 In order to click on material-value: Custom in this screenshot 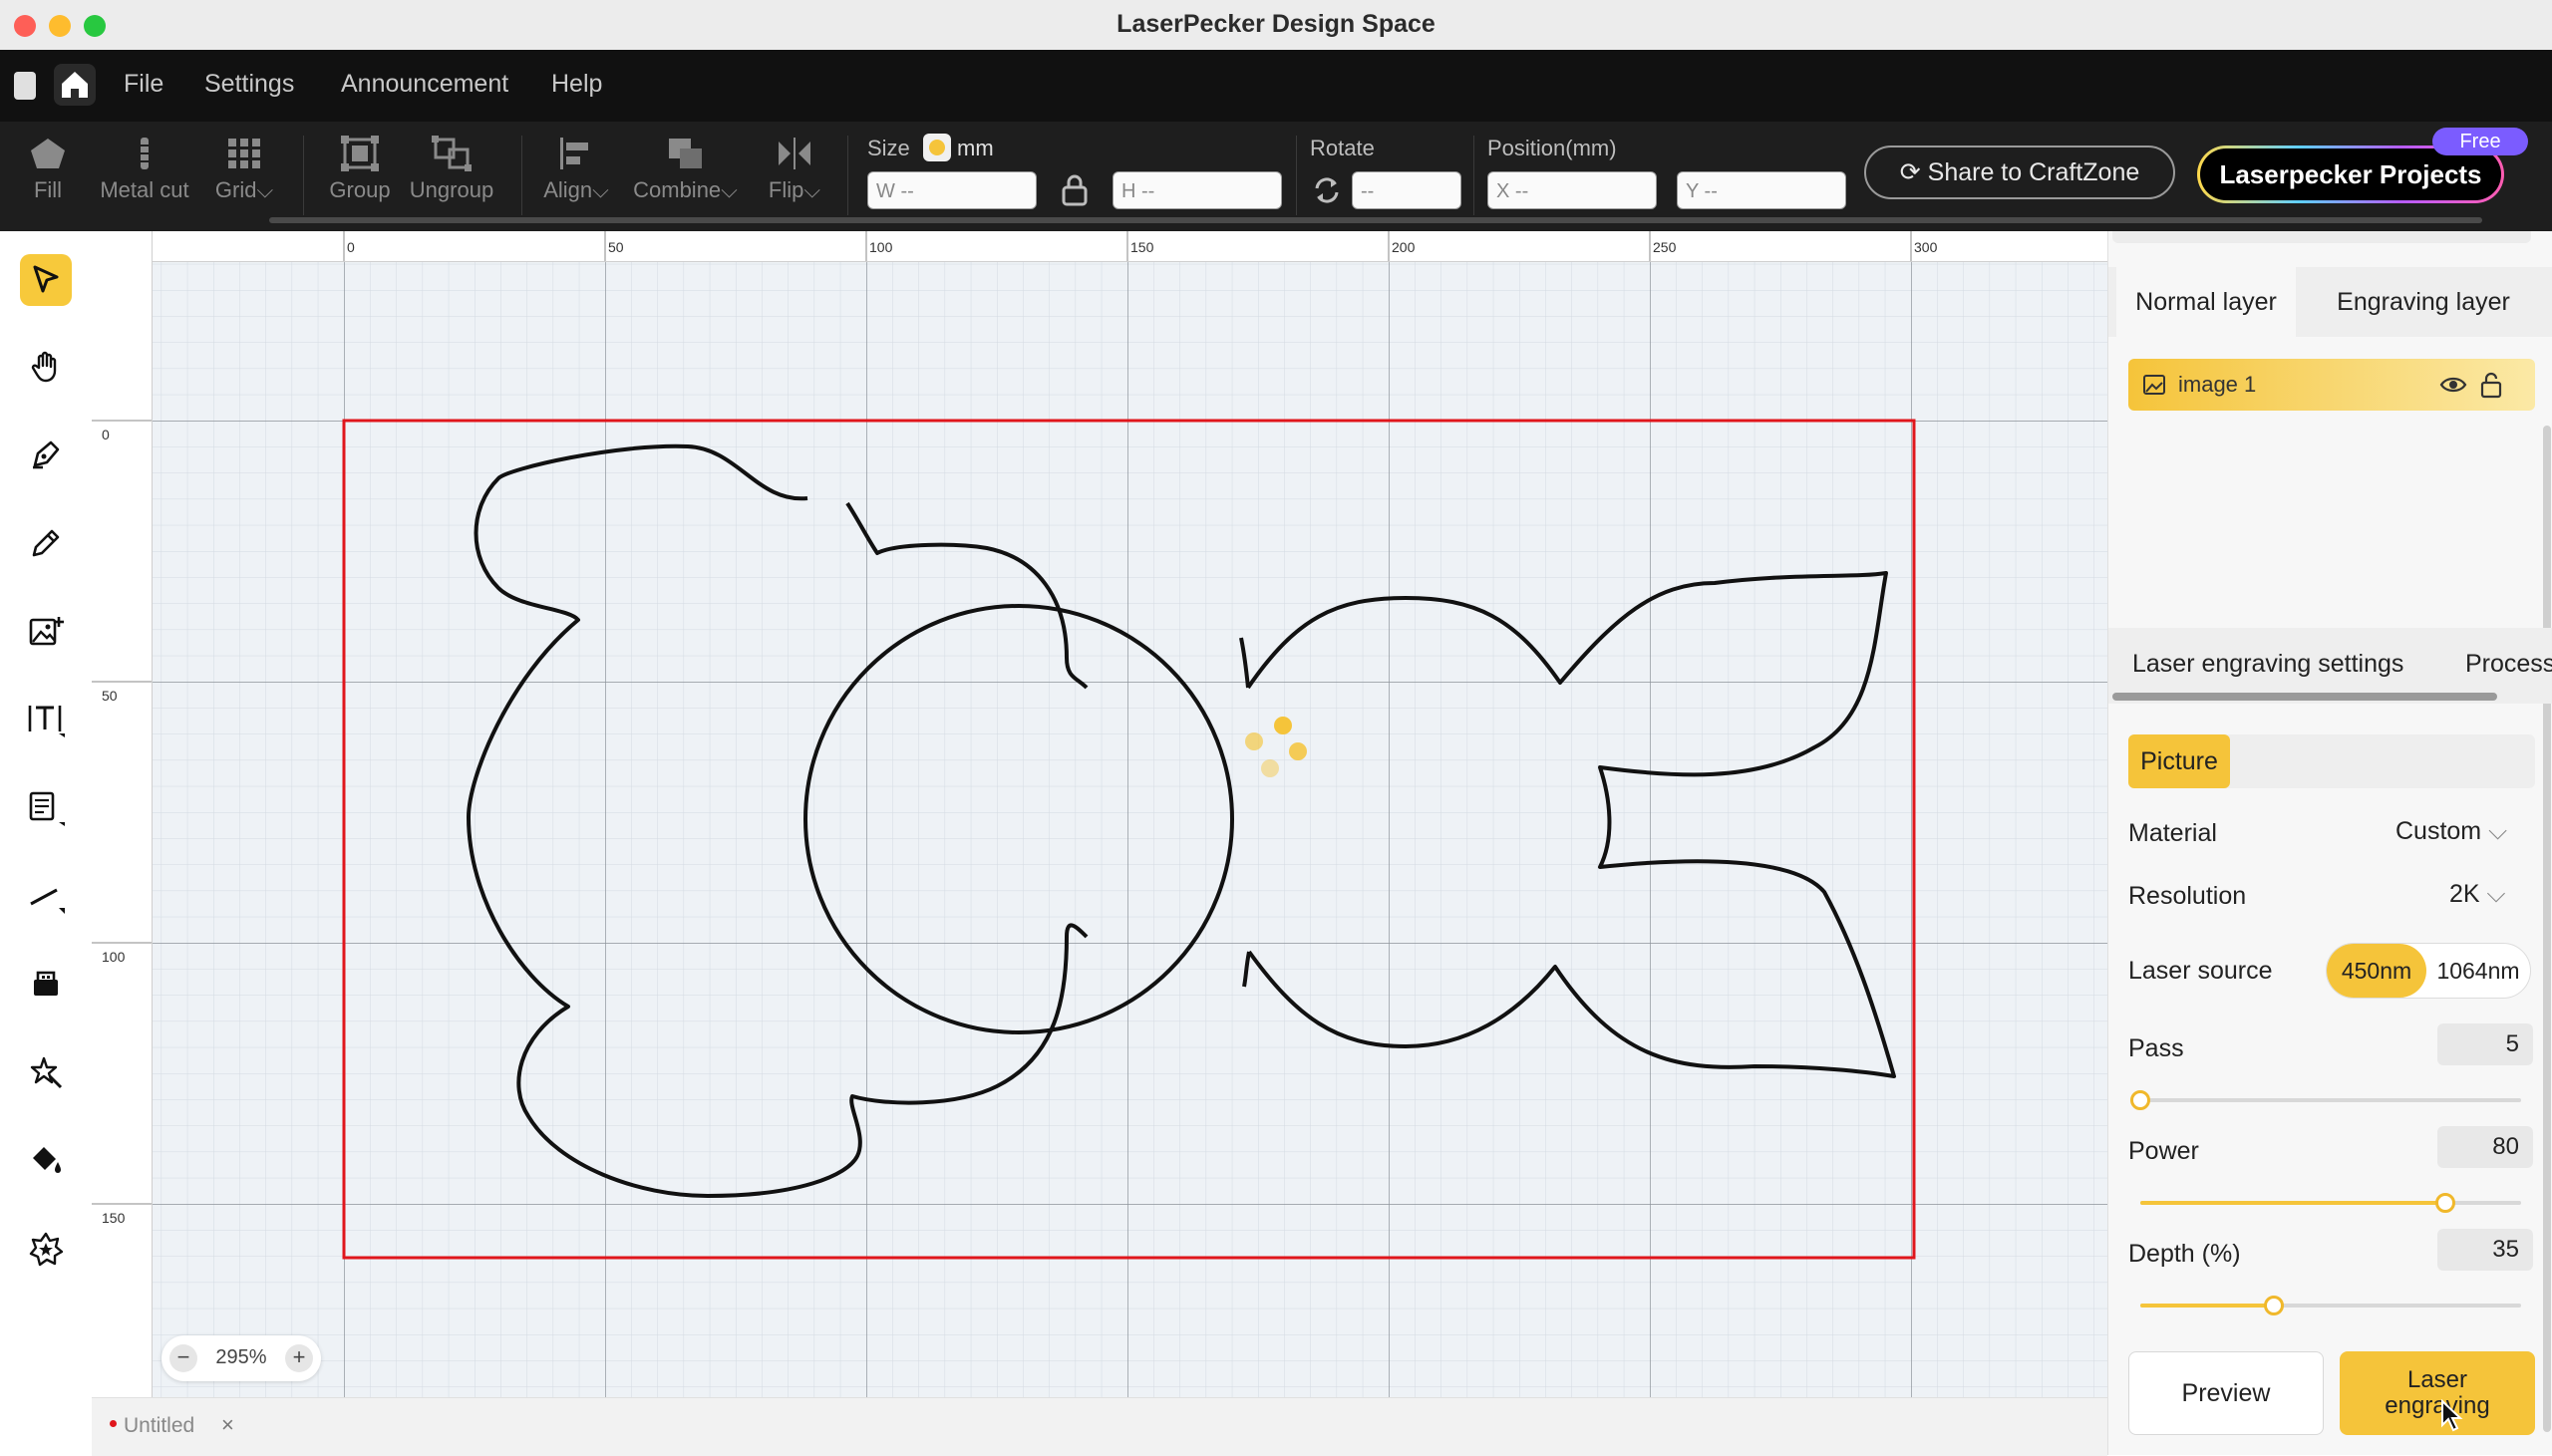, I will do `click(2438, 831)`.